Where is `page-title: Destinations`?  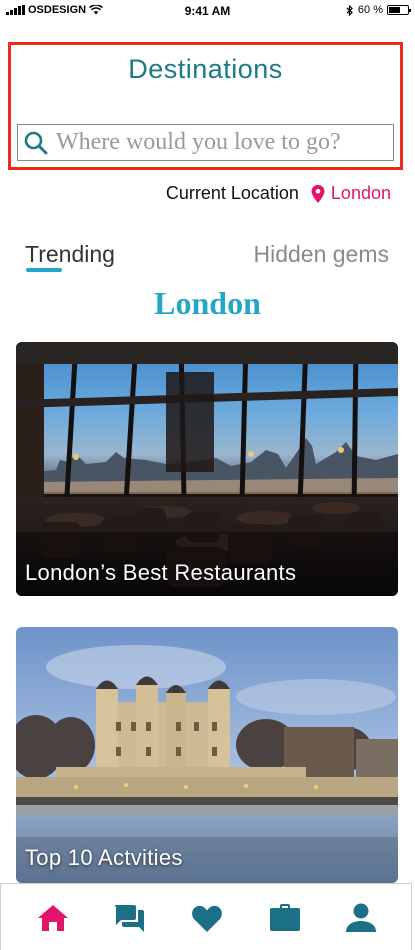 page-title: Destinations is located at coordinates (205, 69).